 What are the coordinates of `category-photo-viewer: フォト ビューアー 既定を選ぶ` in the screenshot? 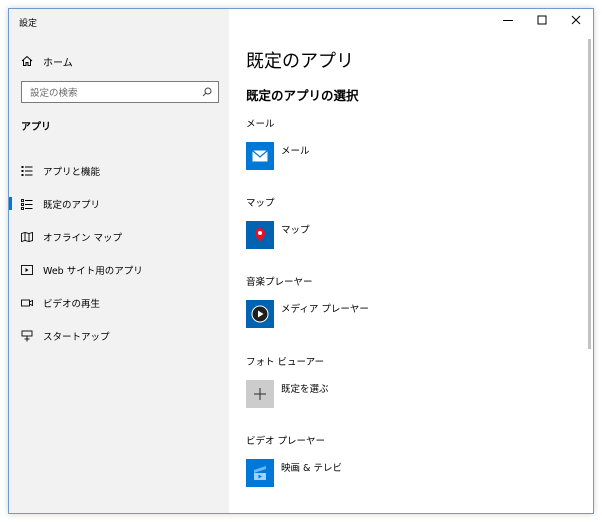 It's located at (287, 381).